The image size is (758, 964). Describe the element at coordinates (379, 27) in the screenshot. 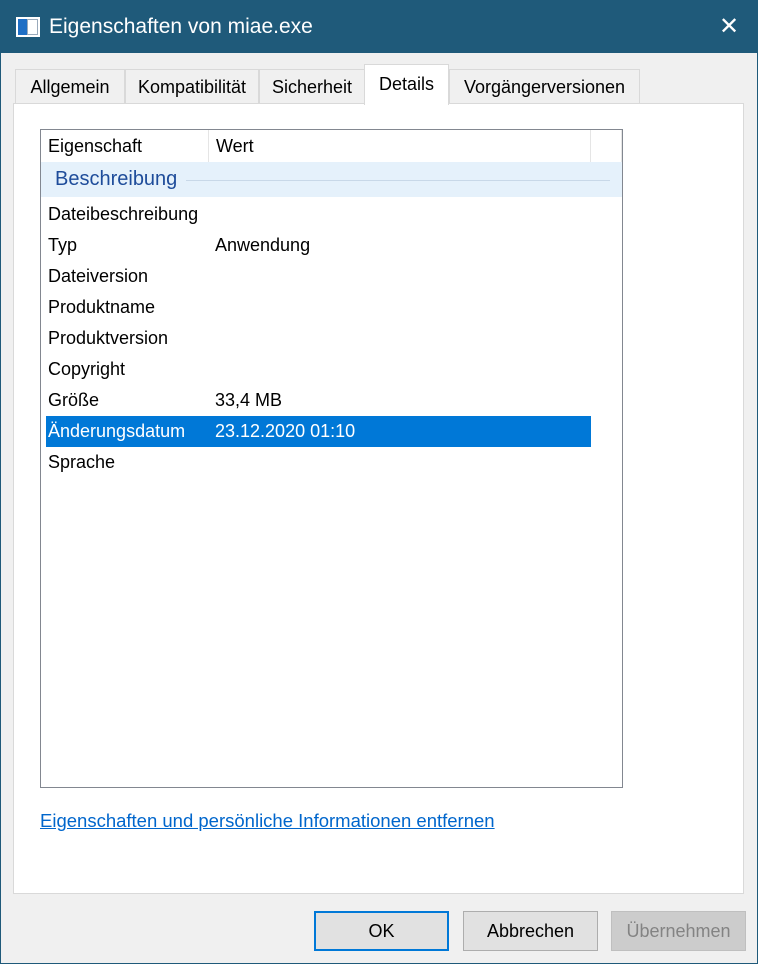

I see `title-bar: Eigenschaften von miae.exe ✕` at that location.